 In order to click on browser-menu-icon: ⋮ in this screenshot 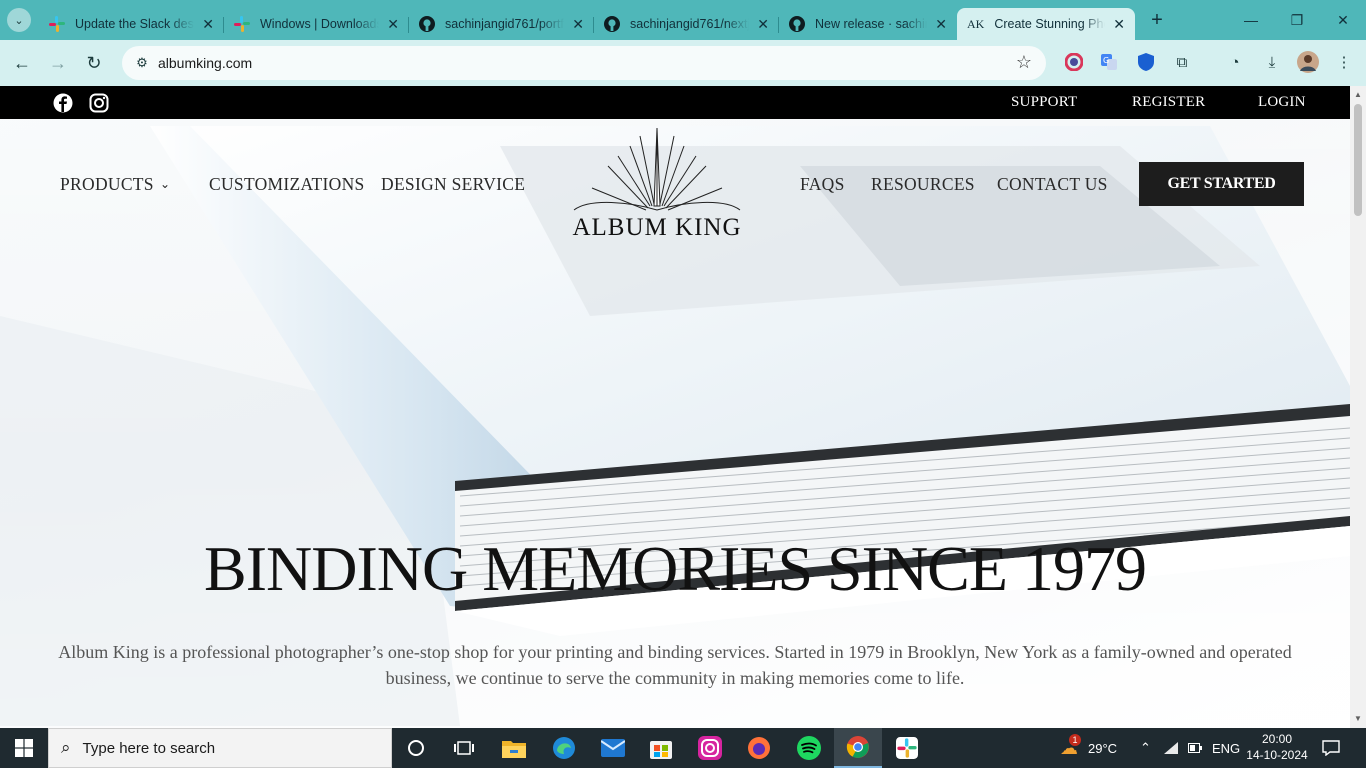, I will do `click(1344, 62)`.